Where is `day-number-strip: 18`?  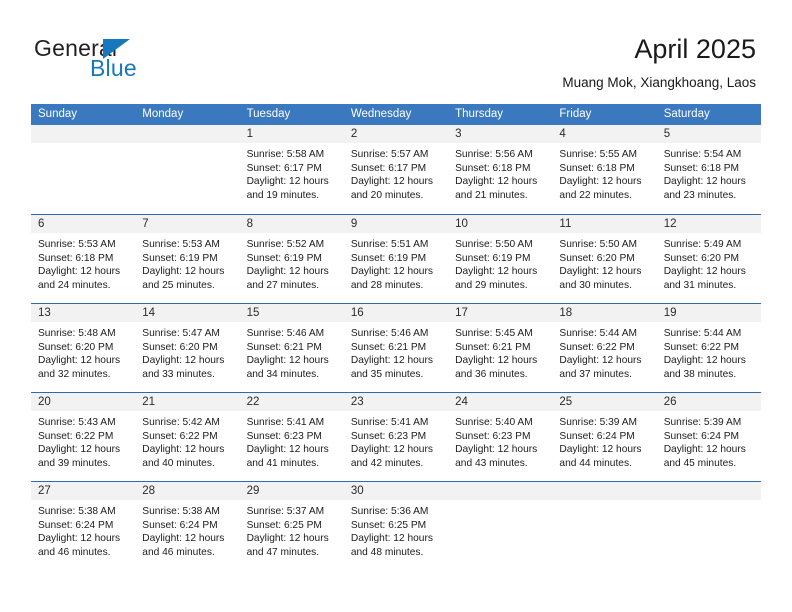
day-number-strip: 18 is located at coordinates (604, 313).